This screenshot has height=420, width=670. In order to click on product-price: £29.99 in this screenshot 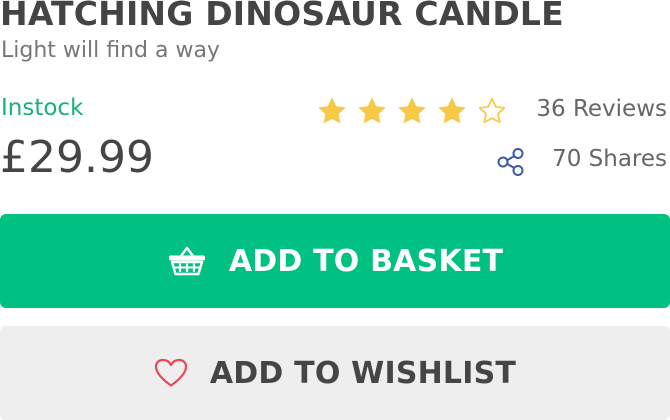, I will do `click(77, 157)`.